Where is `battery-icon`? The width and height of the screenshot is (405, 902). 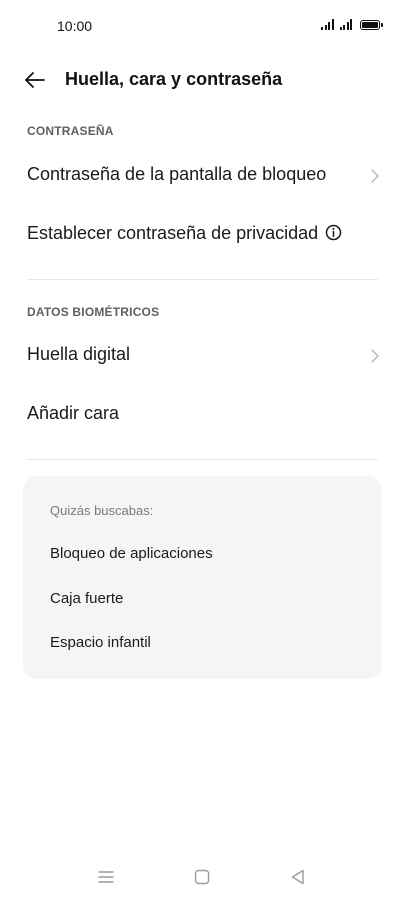 battery-icon is located at coordinates (371, 25).